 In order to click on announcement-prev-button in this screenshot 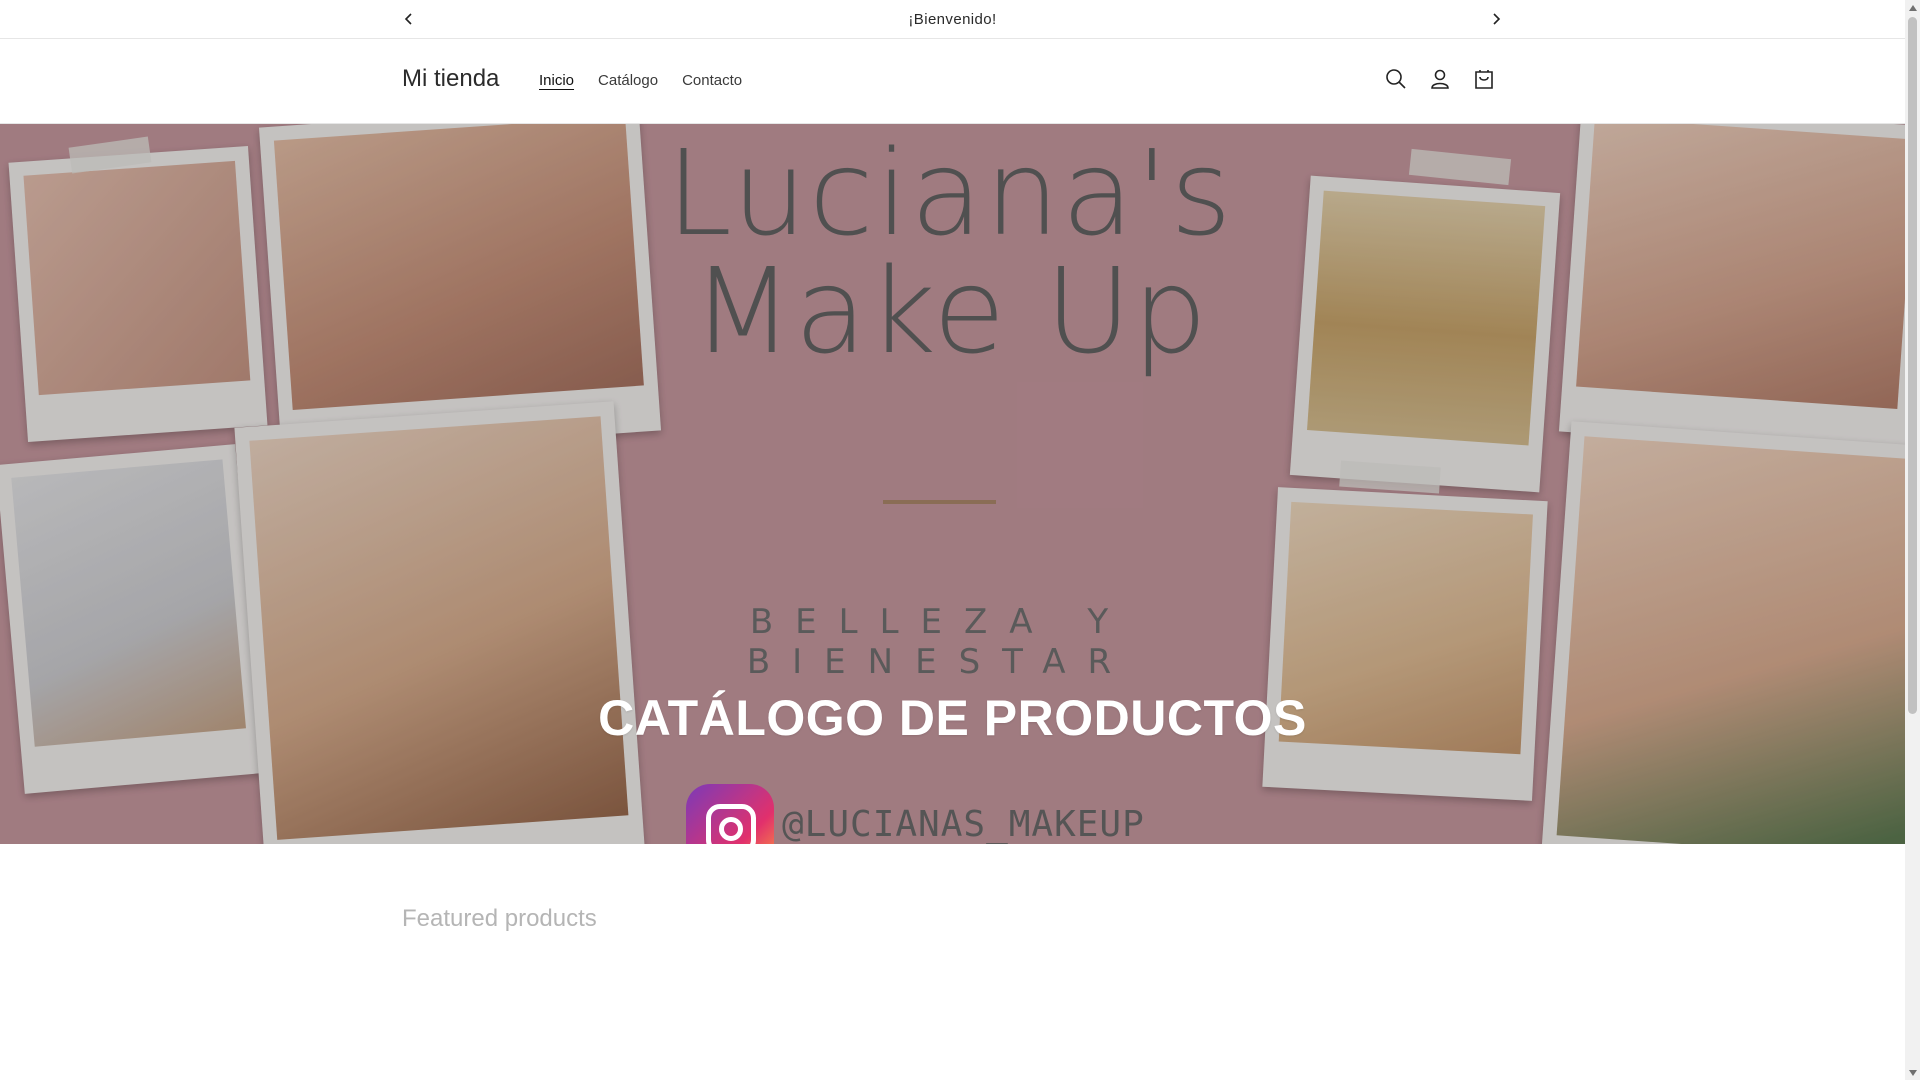, I will do `click(409, 19)`.